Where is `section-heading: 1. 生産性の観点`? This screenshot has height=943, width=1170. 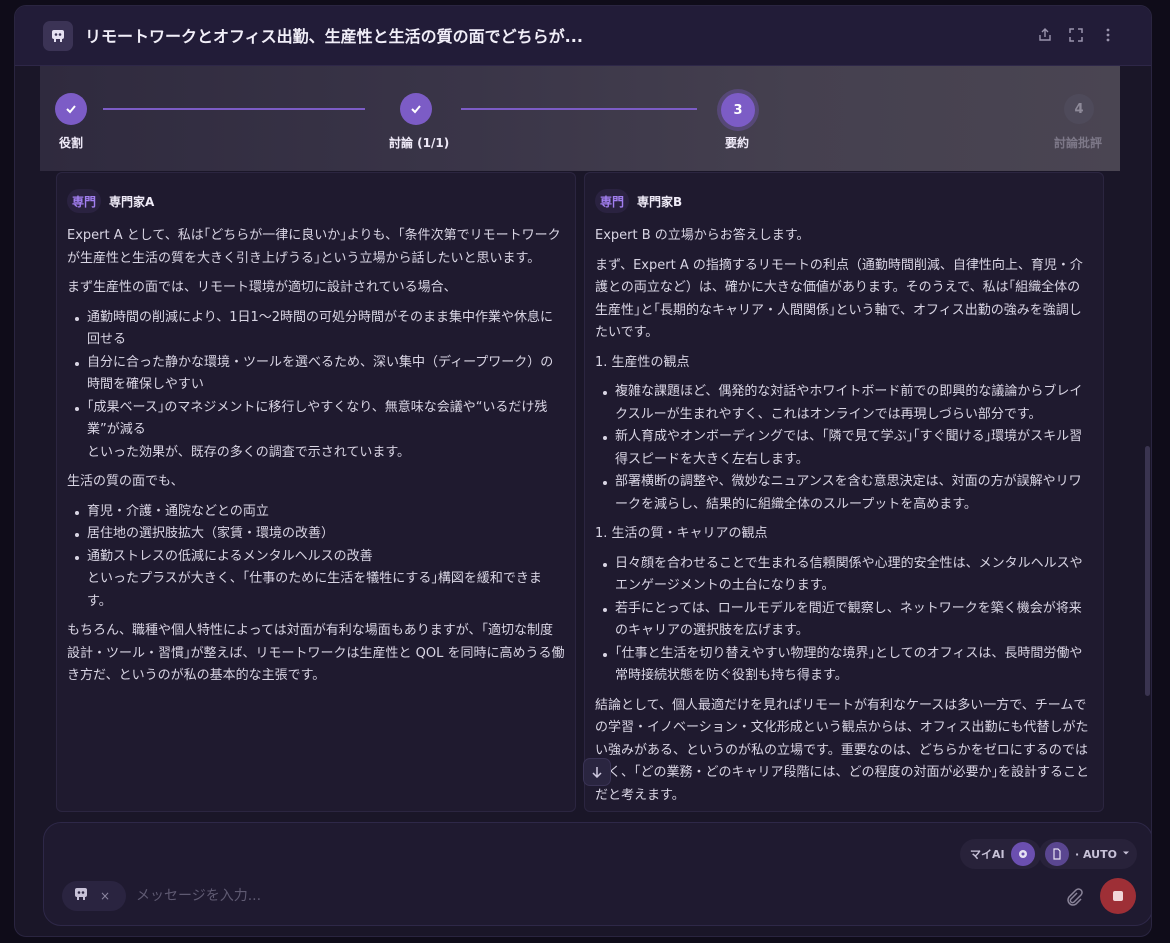 section-heading: 1. 生産性の観点 is located at coordinates (642, 362).